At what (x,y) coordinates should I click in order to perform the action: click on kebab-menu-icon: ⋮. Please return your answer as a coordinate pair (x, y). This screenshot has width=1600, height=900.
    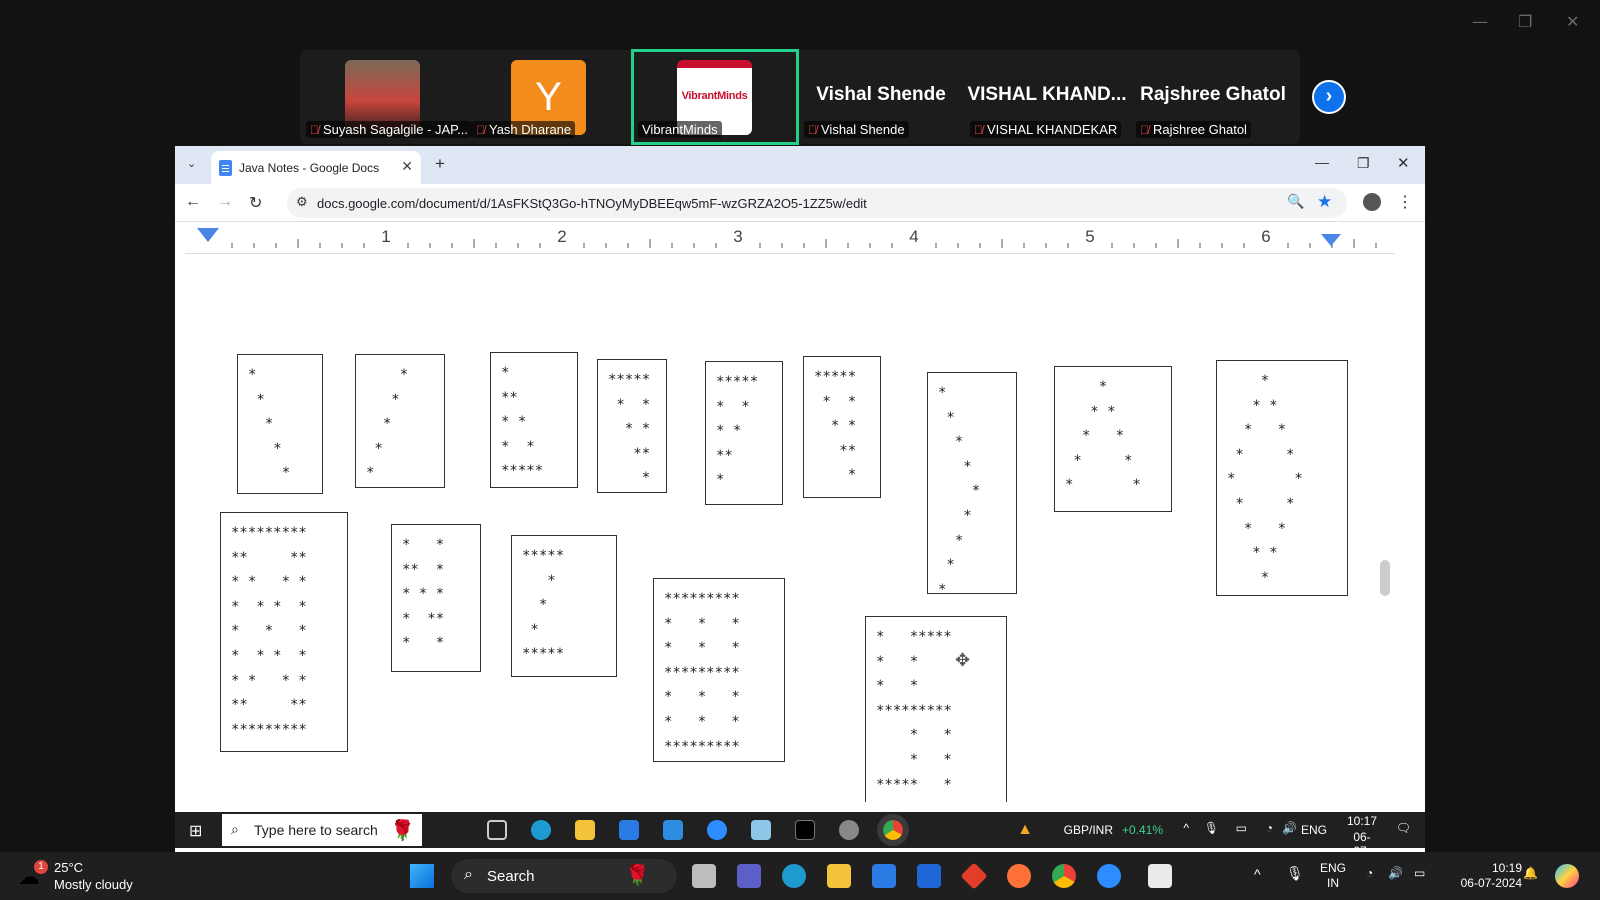
    Looking at the image, I should click on (1405, 202).